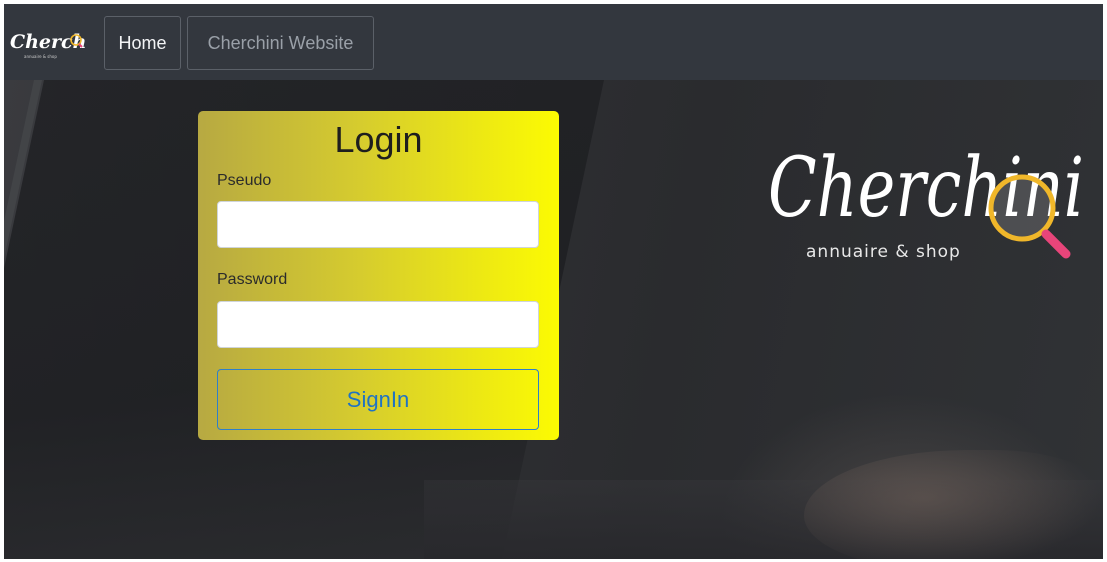 This screenshot has width=1107, height=562. I want to click on cherchini-logo: Cherchini annuaire & shop, so click(926, 193).